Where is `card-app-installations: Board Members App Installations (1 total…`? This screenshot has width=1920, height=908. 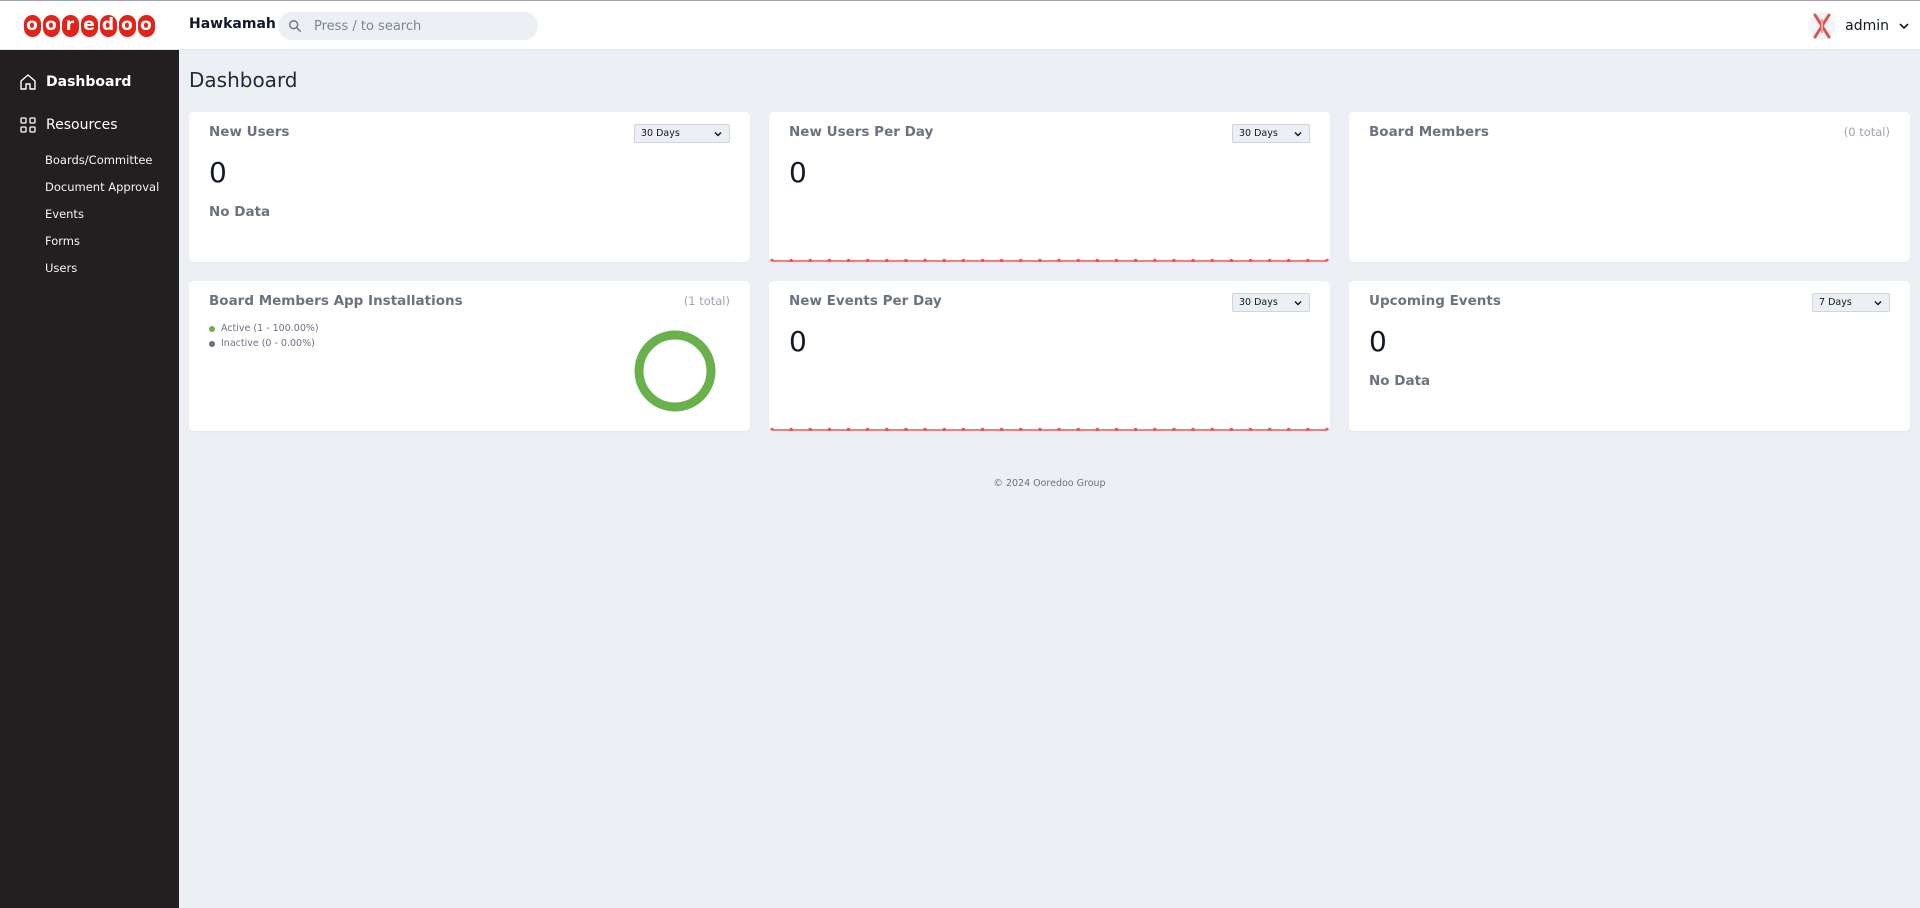
card-app-installations: Board Members App Installations (1 total… is located at coordinates (469, 356).